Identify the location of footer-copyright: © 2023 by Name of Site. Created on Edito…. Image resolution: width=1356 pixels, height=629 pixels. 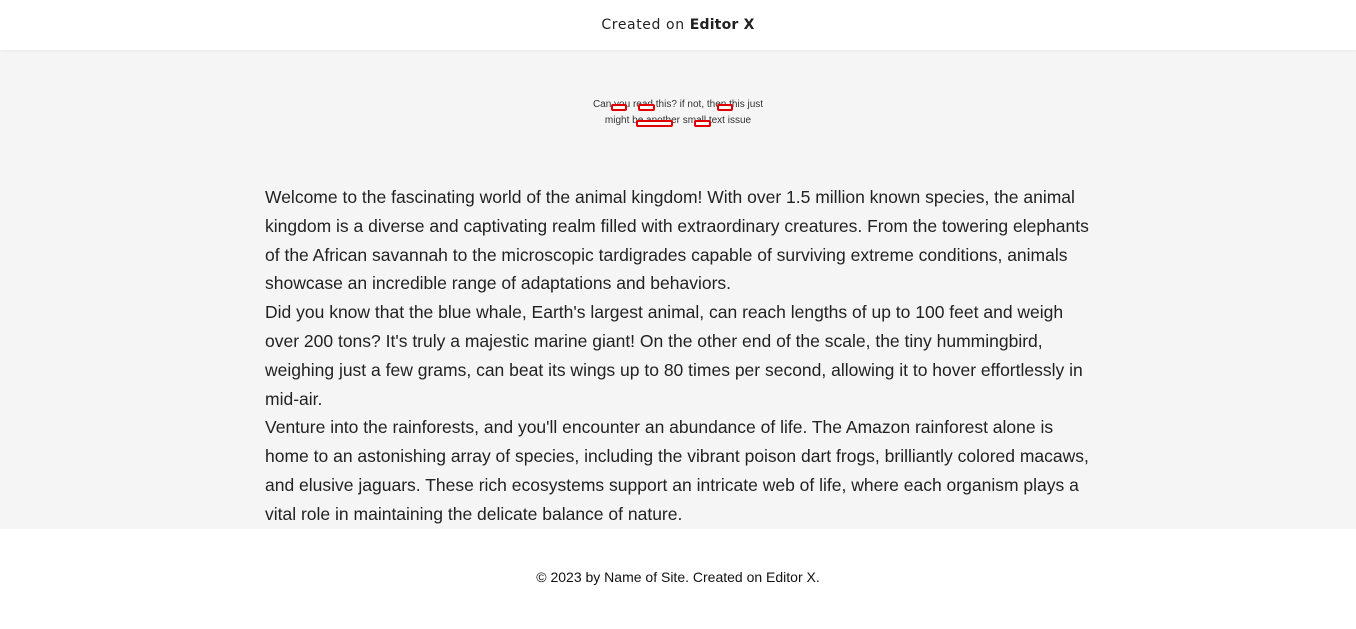
(678, 577).